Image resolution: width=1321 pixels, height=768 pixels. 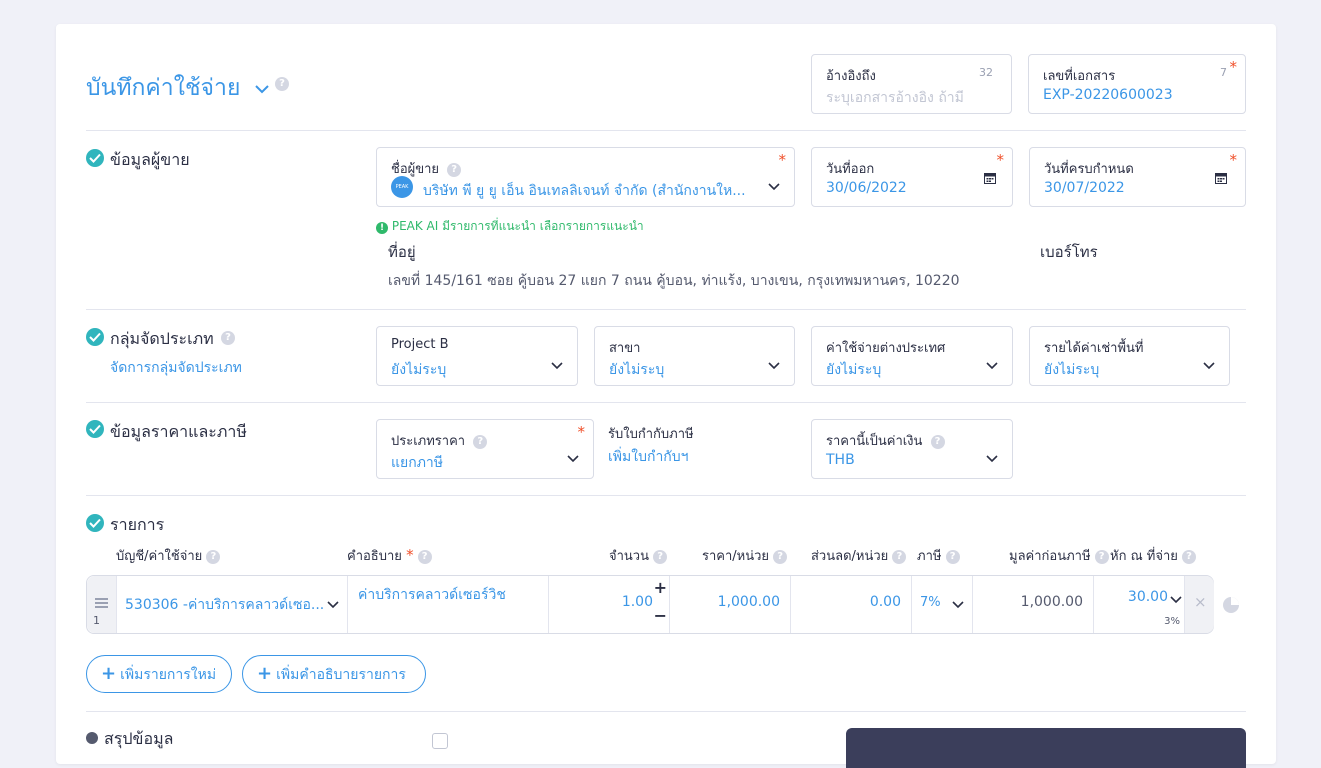 What do you see at coordinates (440, 741) in the screenshot?
I see `checkbox` at bounding box center [440, 741].